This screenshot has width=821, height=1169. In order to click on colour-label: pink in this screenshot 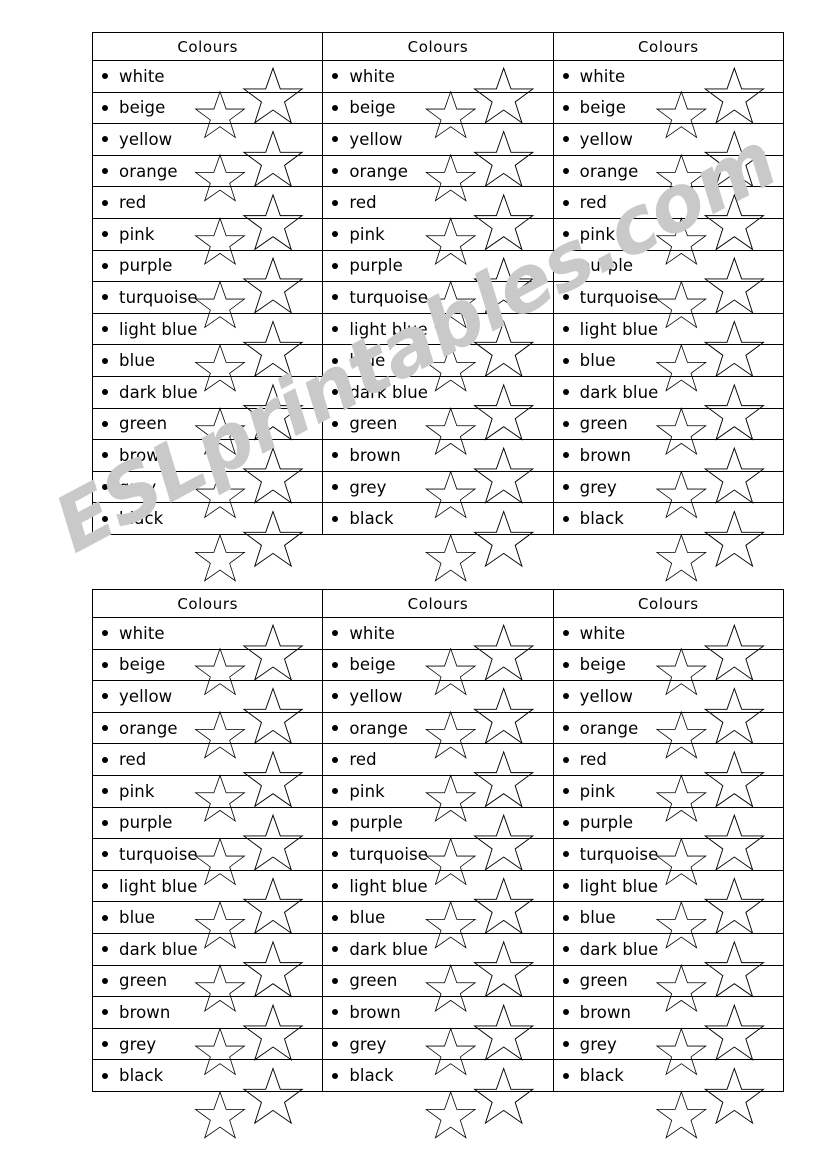, I will do `click(597, 234)`.